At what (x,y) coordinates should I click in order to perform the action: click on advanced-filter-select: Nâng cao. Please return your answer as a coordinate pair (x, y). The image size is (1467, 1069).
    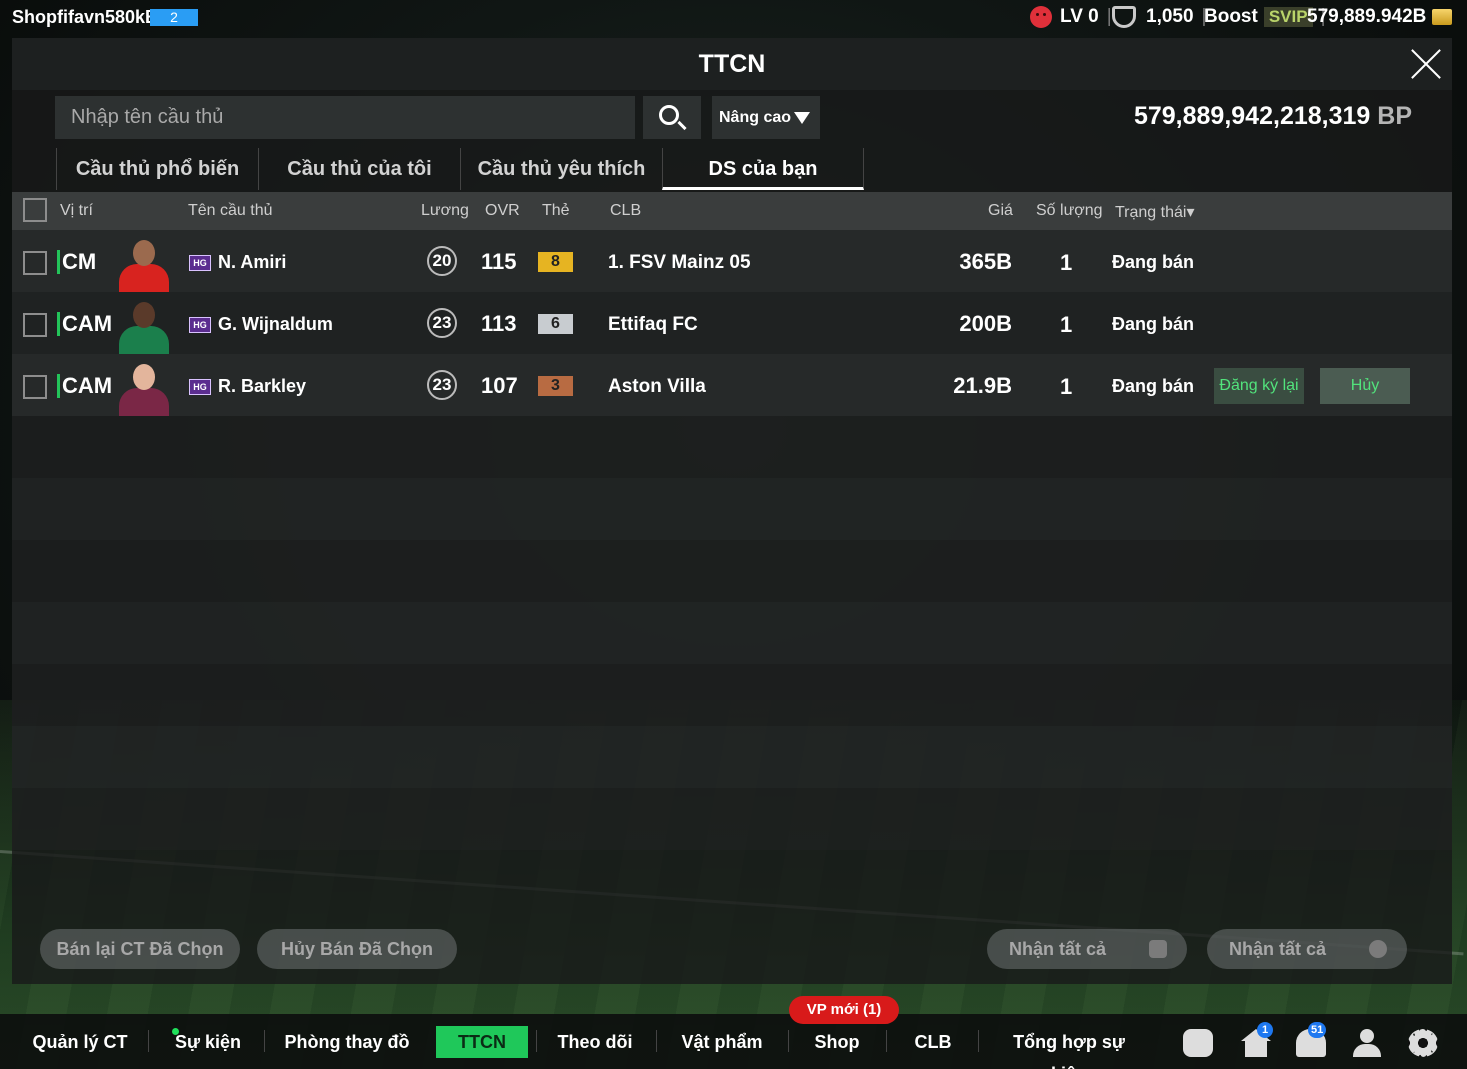
    Looking at the image, I should click on (766, 117).